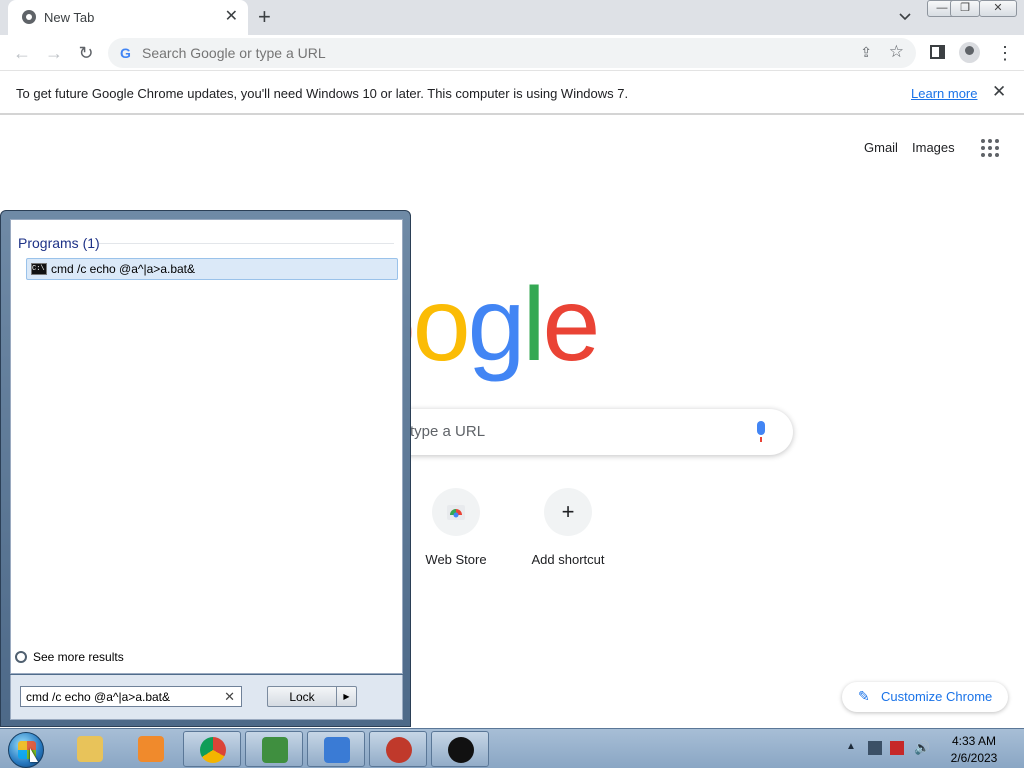  Describe the element at coordinates (34, 755) in the screenshot. I see `mouse-cursor-icon` at that location.